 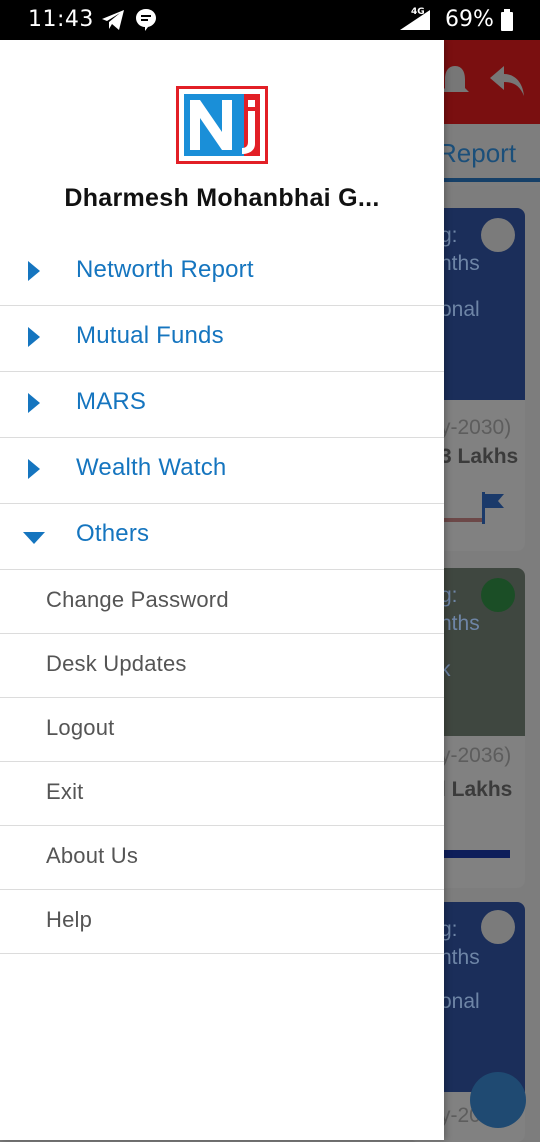 What do you see at coordinates (455, 83) in the screenshot?
I see `bell-icon` at bounding box center [455, 83].